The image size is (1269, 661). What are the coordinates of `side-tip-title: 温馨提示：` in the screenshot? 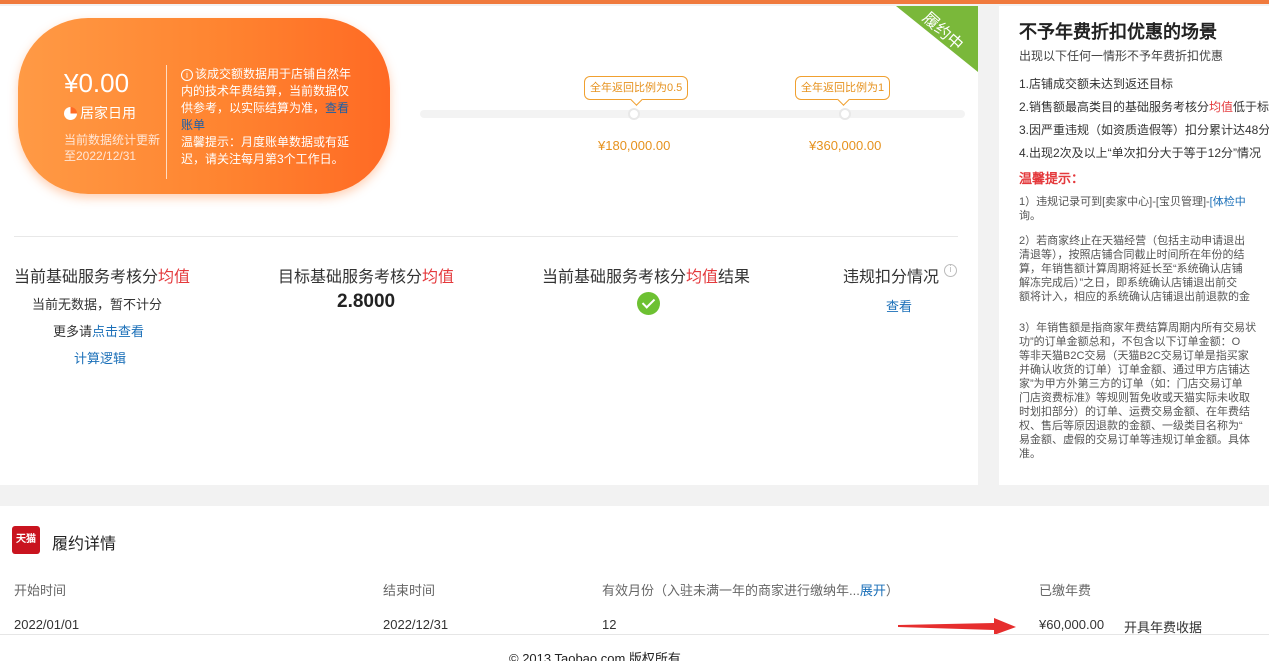 It's located at (1052, 178).